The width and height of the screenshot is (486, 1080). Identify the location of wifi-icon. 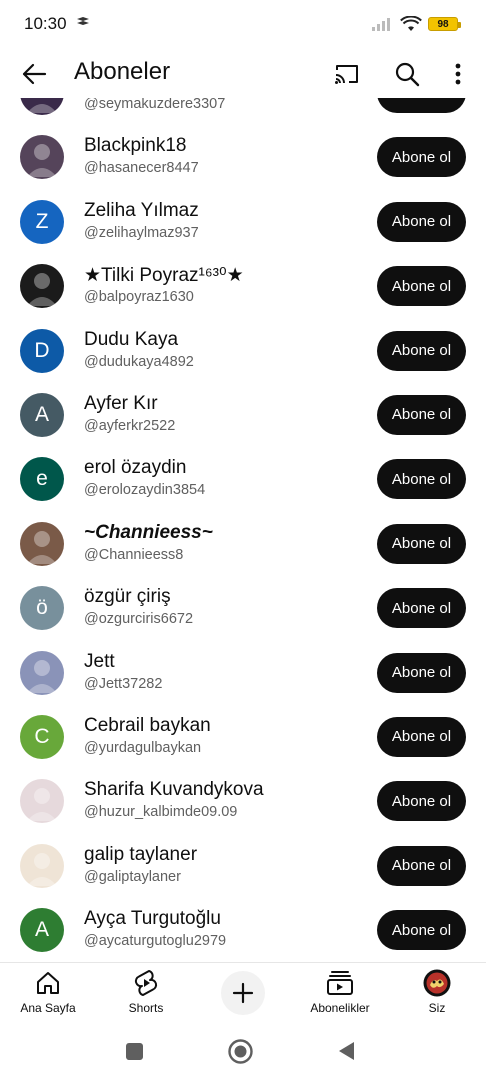
(411, 23).